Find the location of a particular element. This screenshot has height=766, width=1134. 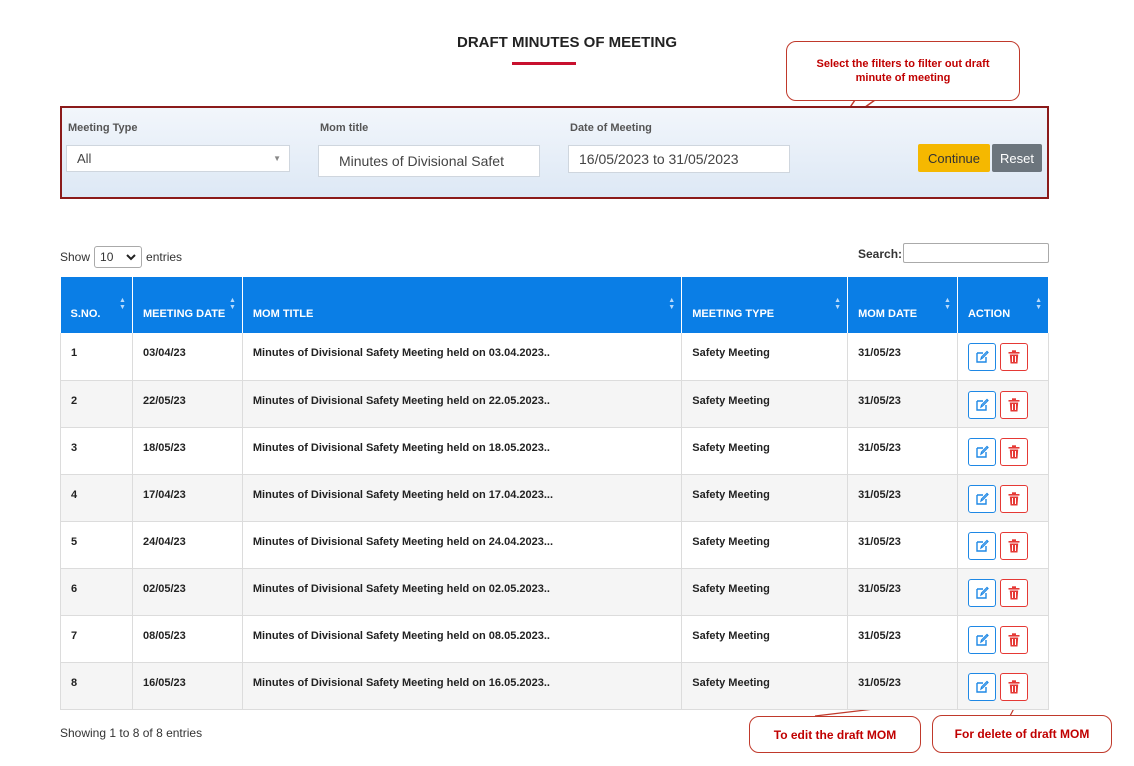

mom-title-input: Minutes of Divisional Safet is located at coordinates (429, 161).